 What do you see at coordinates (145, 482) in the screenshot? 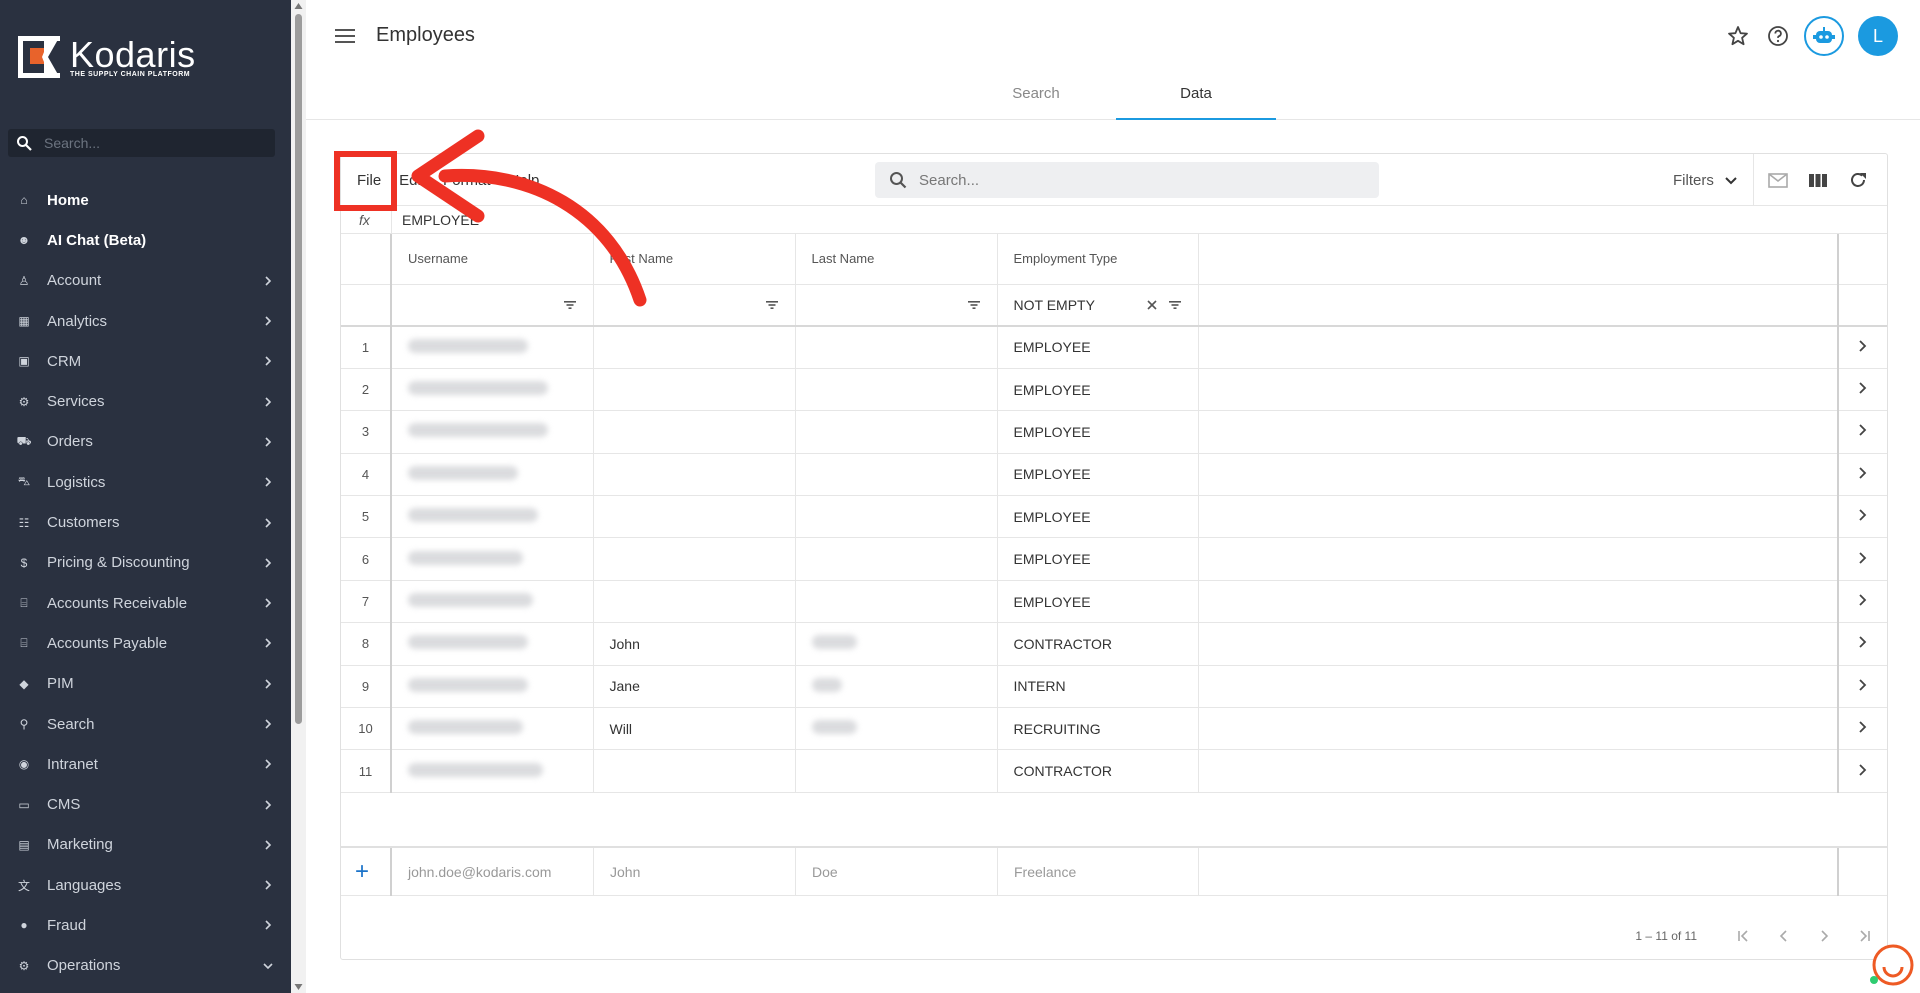
I see `sidebar-item-logistics: ⛍ Logistics` at bounding box center [145, 482].